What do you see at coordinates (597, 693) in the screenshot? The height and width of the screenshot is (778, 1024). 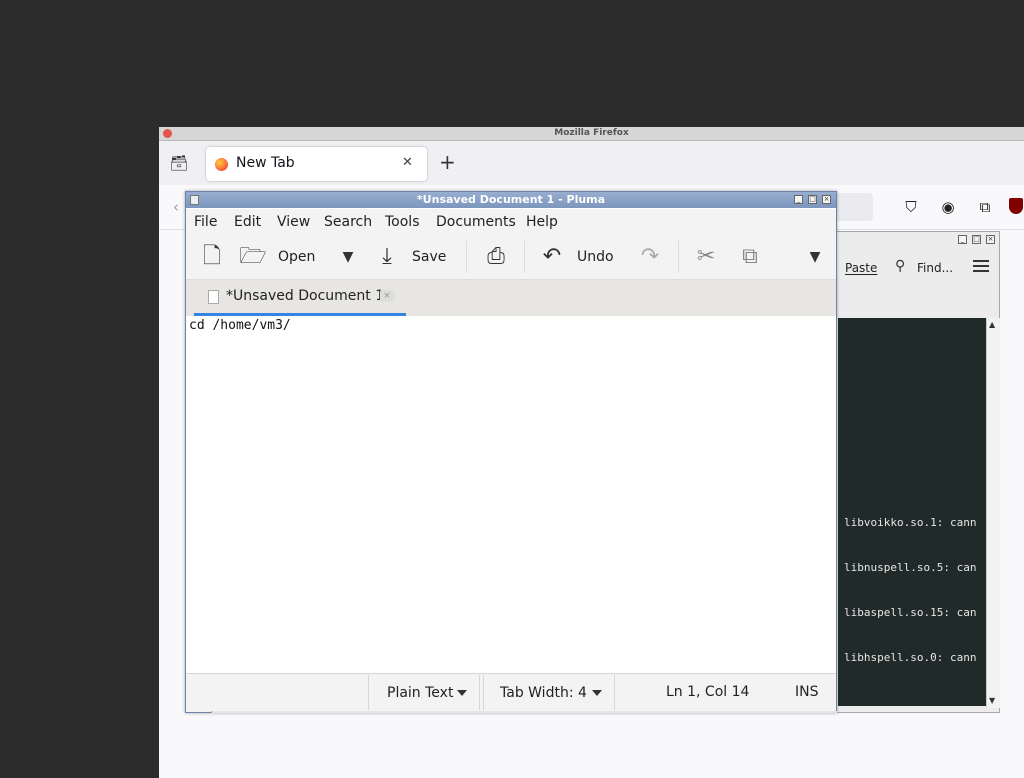 I see `tab-width-chevron-down-icon` at bounding box center [597, 693].